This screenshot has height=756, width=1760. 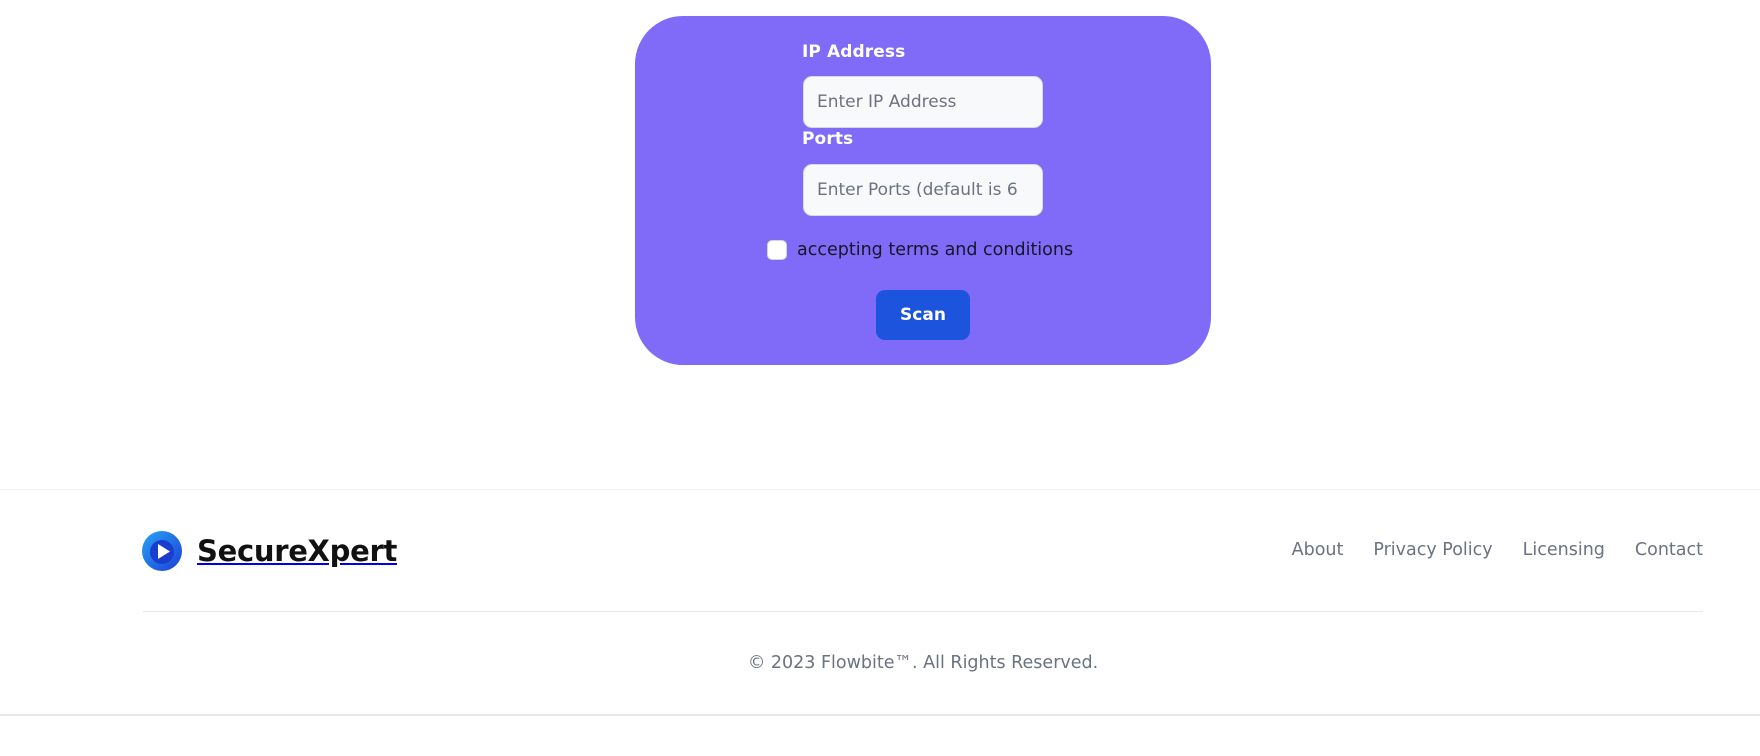 I want to click on footer-link-about: About, so click(x=1318, y=550).